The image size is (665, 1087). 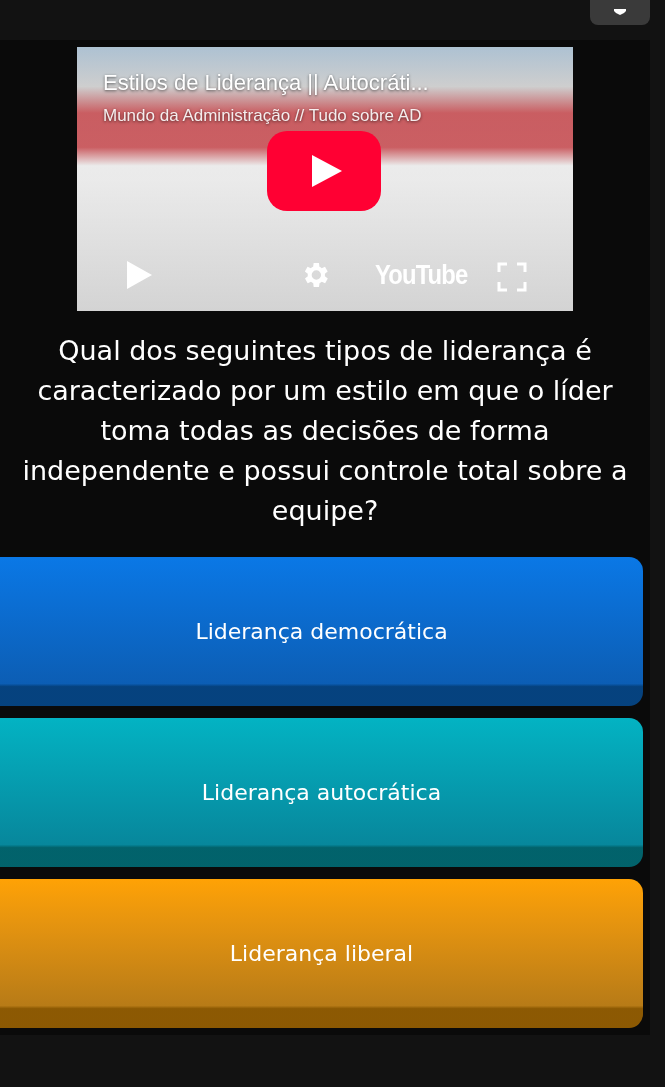 What do you see at coordinates (512, 277) in the screenshot?
I see `fullscreen-icon` at bounding box center [512, 277].